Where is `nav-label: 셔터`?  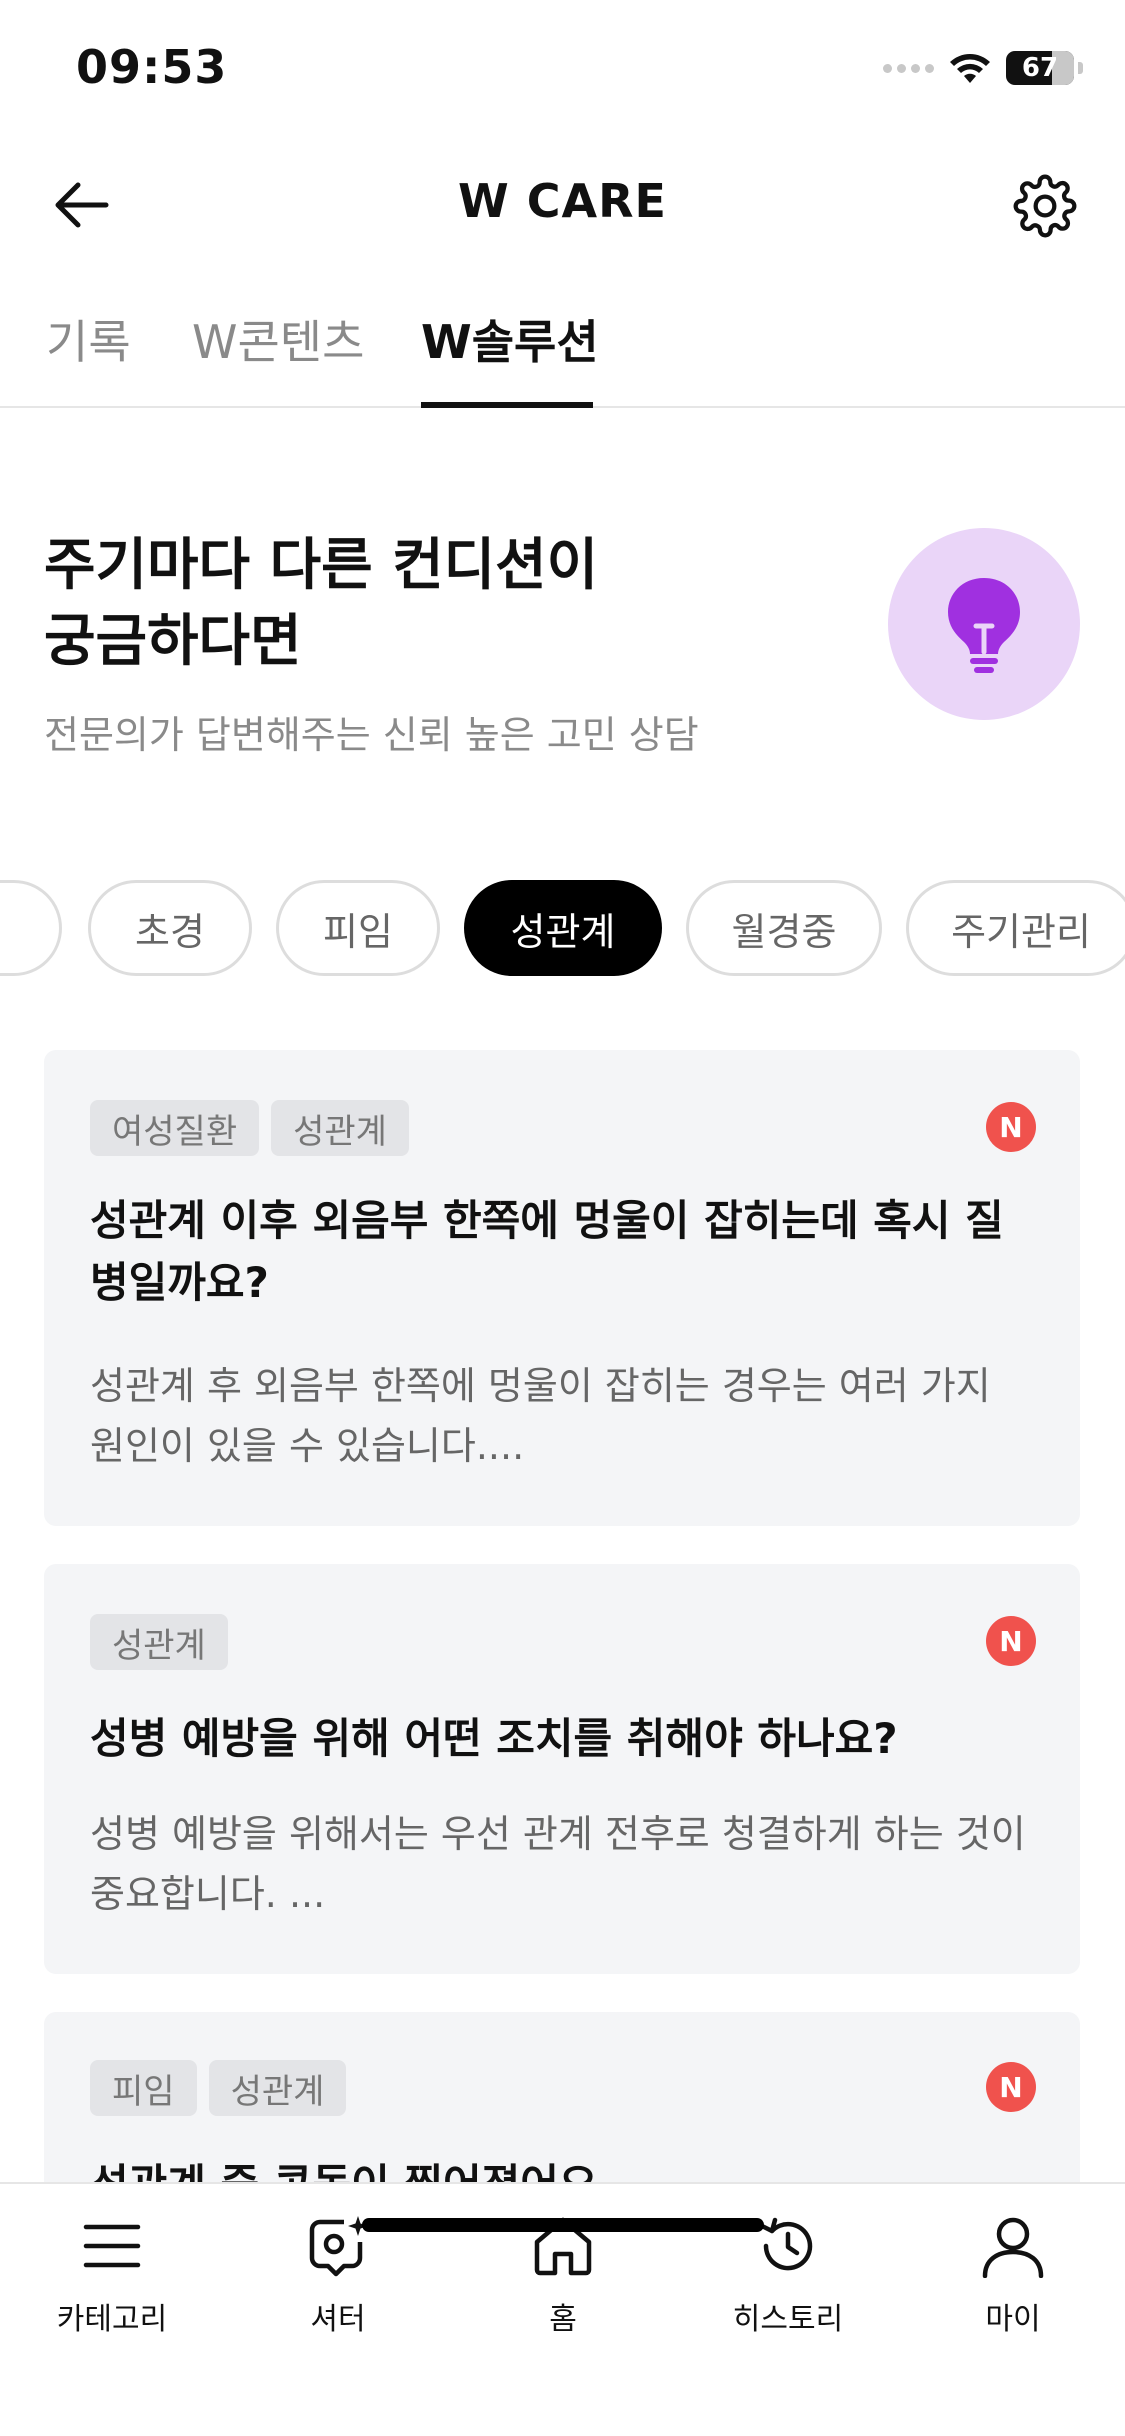
nav-label: 셔터 is located at coordinates (338, 2319).